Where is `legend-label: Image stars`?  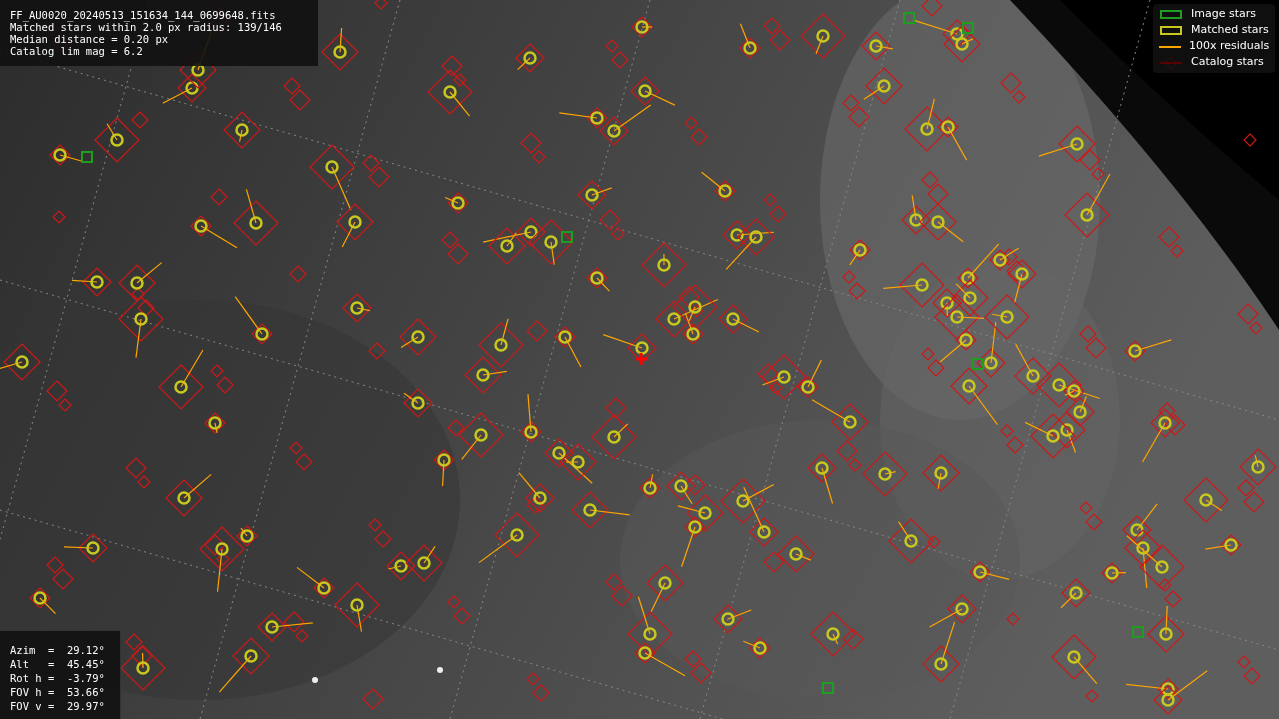
legend-label: Image stars is located at coordinates (1223, 14).